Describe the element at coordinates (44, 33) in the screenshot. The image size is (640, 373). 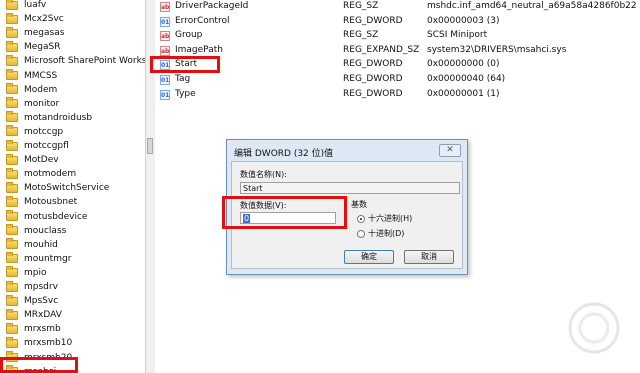
I see `tree-item-label: megasas` at that location.